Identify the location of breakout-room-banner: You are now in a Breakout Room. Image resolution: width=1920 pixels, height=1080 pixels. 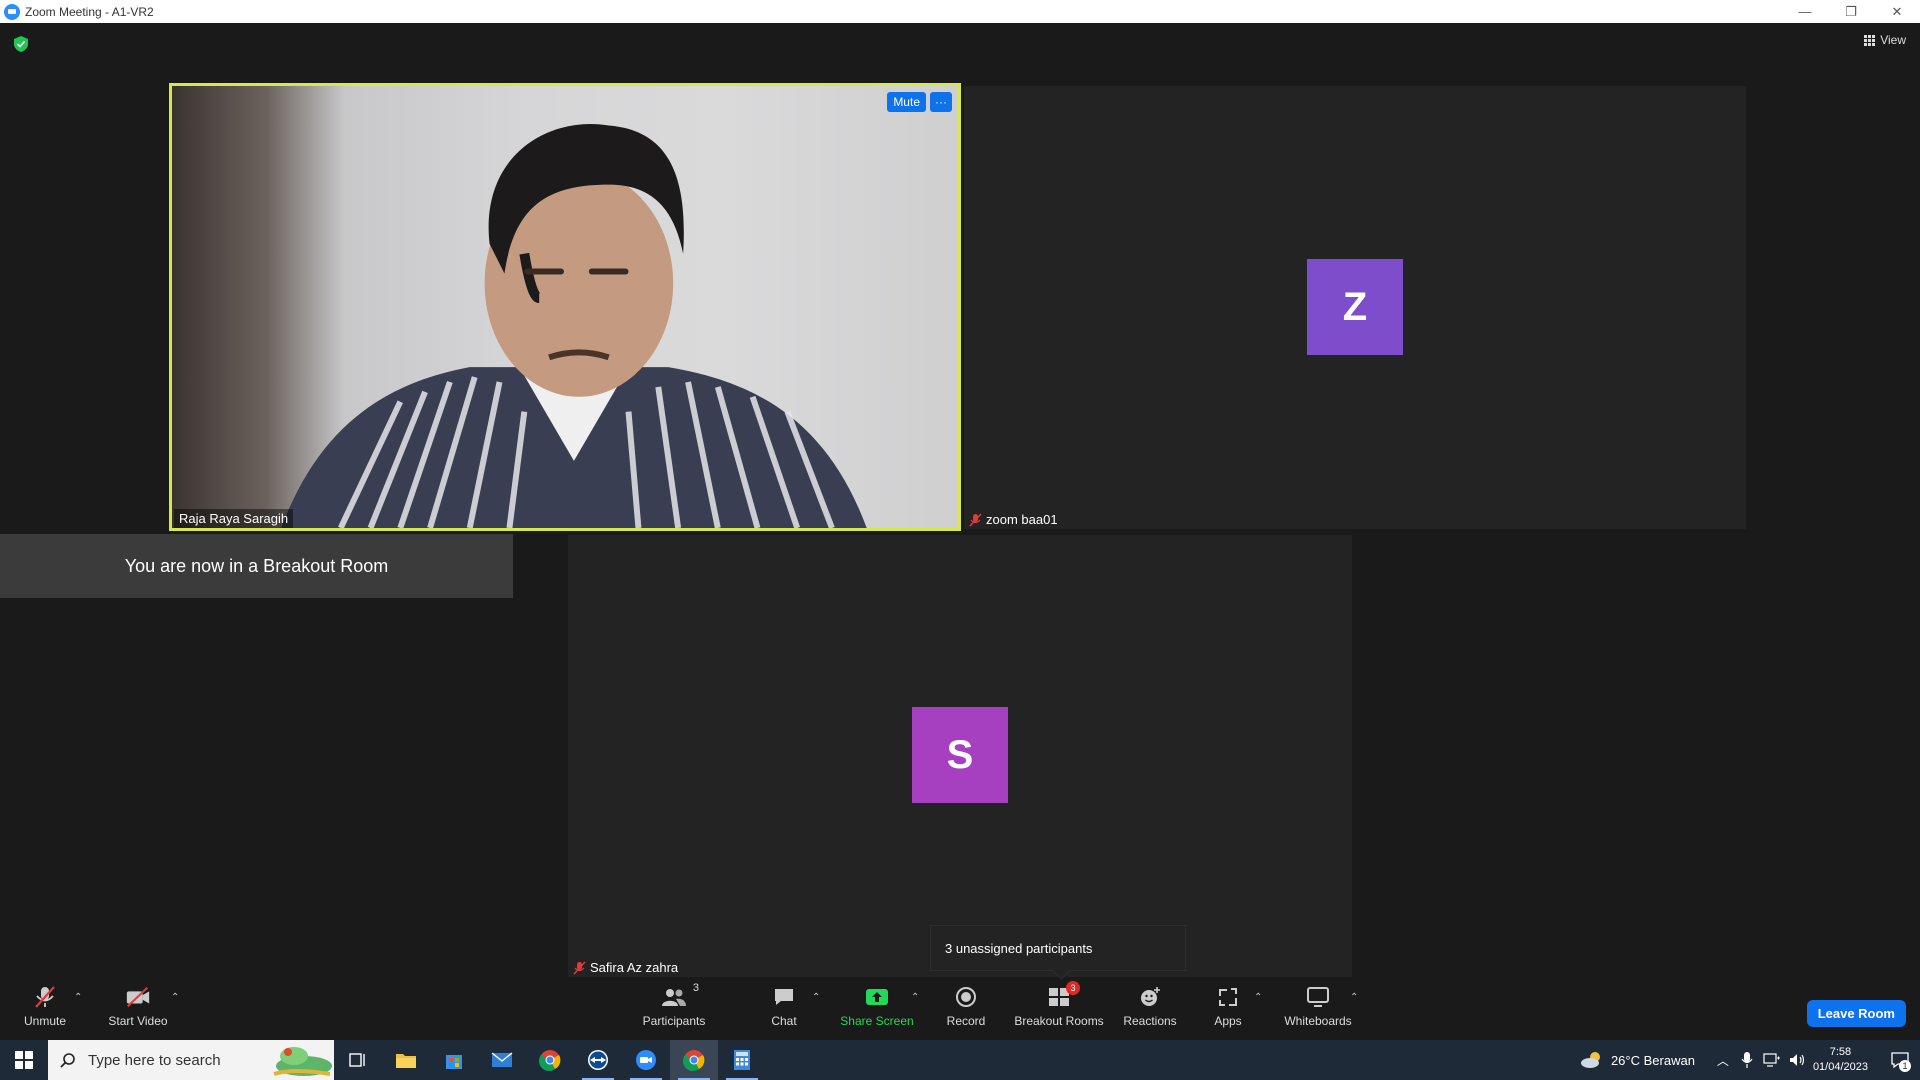
(256, 566).